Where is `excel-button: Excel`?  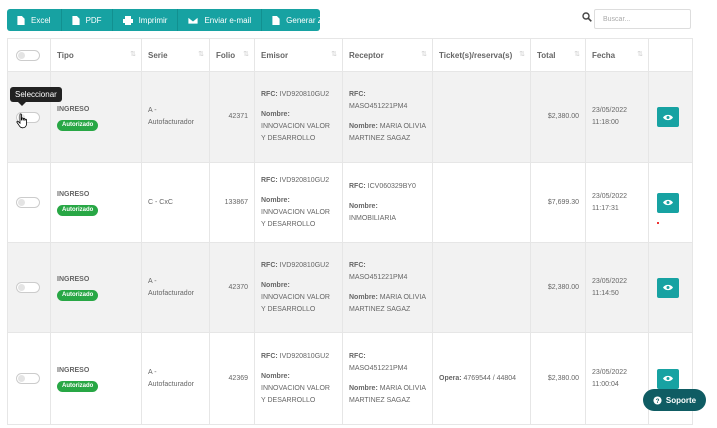 excel-button: Excel is located at coordinates (34, 20).